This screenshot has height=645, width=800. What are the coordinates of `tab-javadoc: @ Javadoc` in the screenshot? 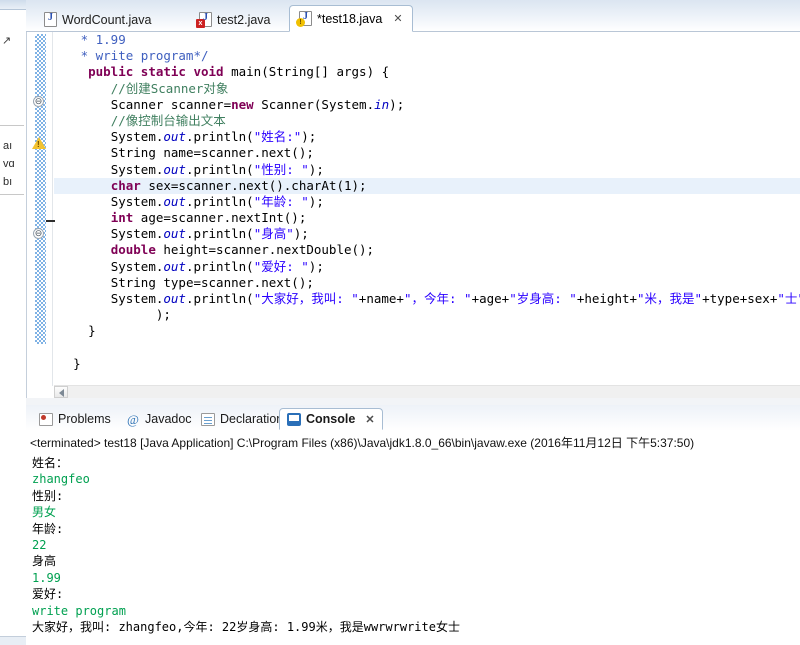 It's located at (159, 419).